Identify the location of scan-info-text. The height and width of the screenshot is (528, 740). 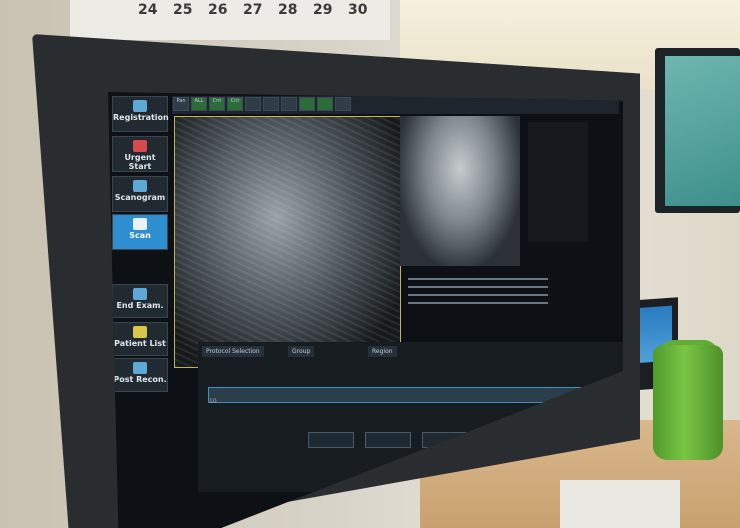
(508, 307).